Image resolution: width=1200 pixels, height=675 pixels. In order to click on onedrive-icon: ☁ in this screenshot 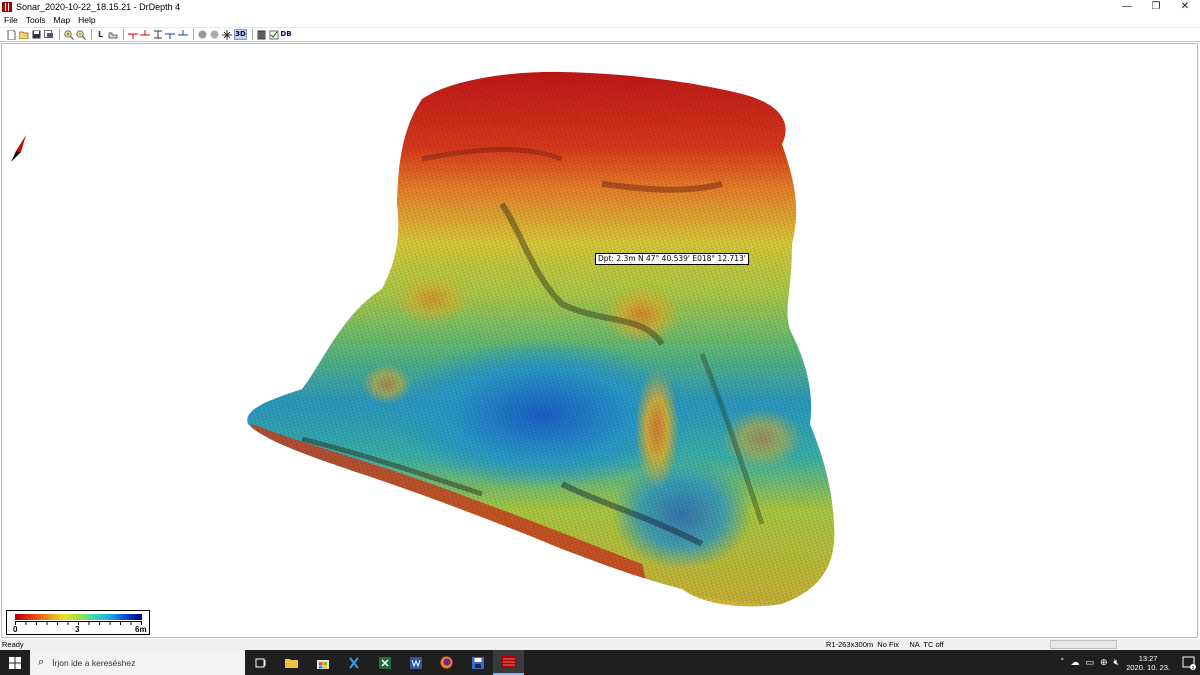, I will do `click(1074, 663)`.